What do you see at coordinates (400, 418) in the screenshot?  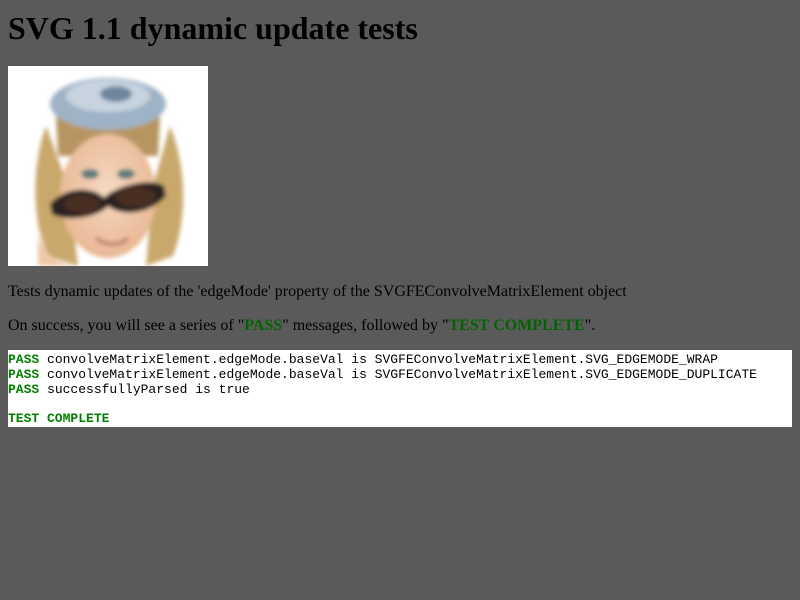 I see `console-line-complete: TEST COMPLETE` at bounding box center [400, 418].